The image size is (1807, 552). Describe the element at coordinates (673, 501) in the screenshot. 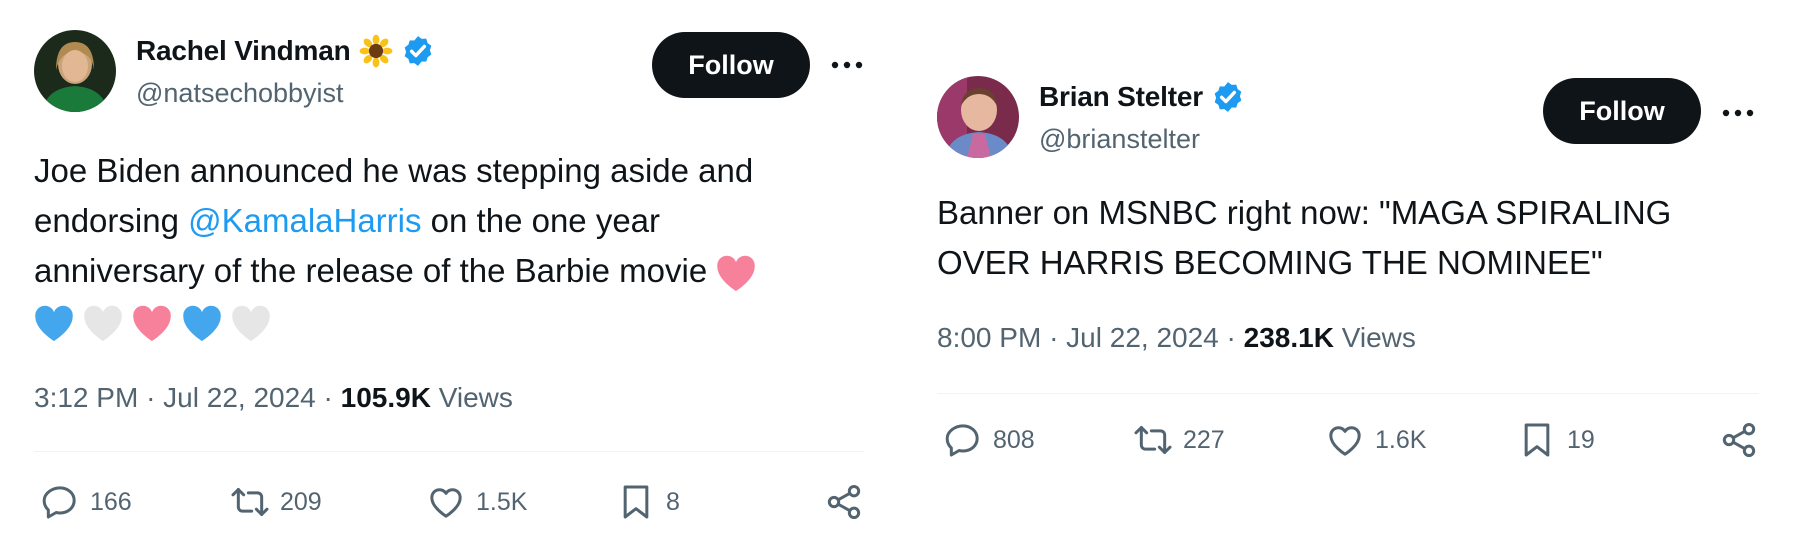

I see `bookmark-count: 8` at that location.